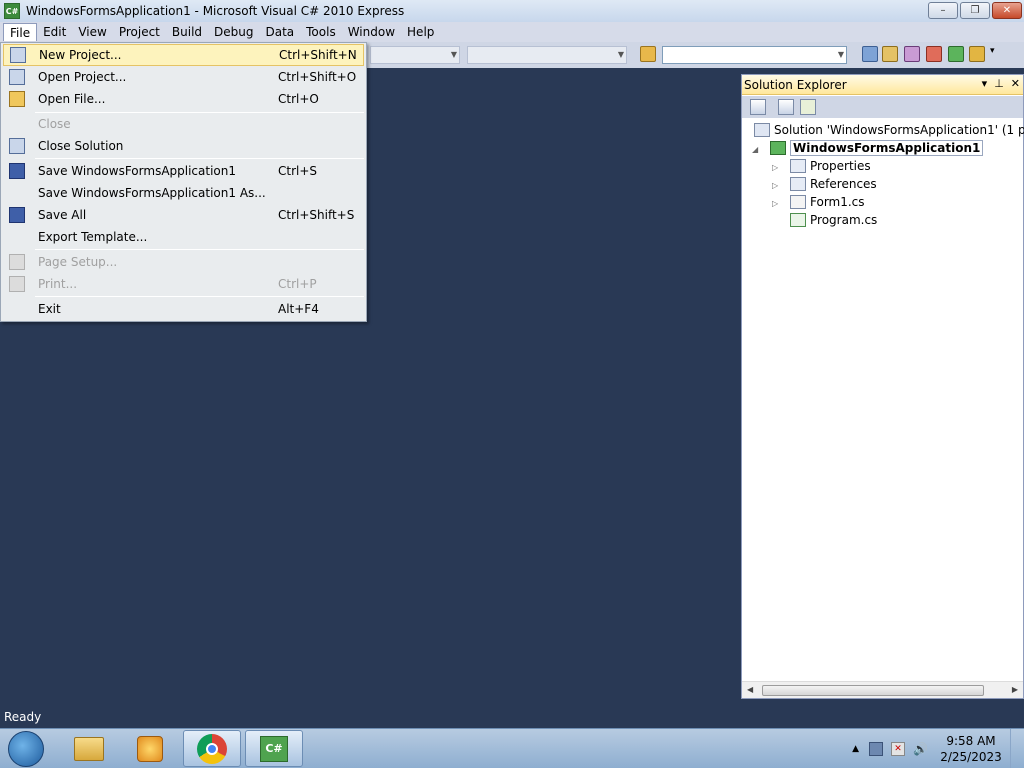 The image size is (1024, 768). What do you see at coordinates (920, 749) in the screenshot?
I see `volume-icon: 🔊` at bounding box center [920, 749].